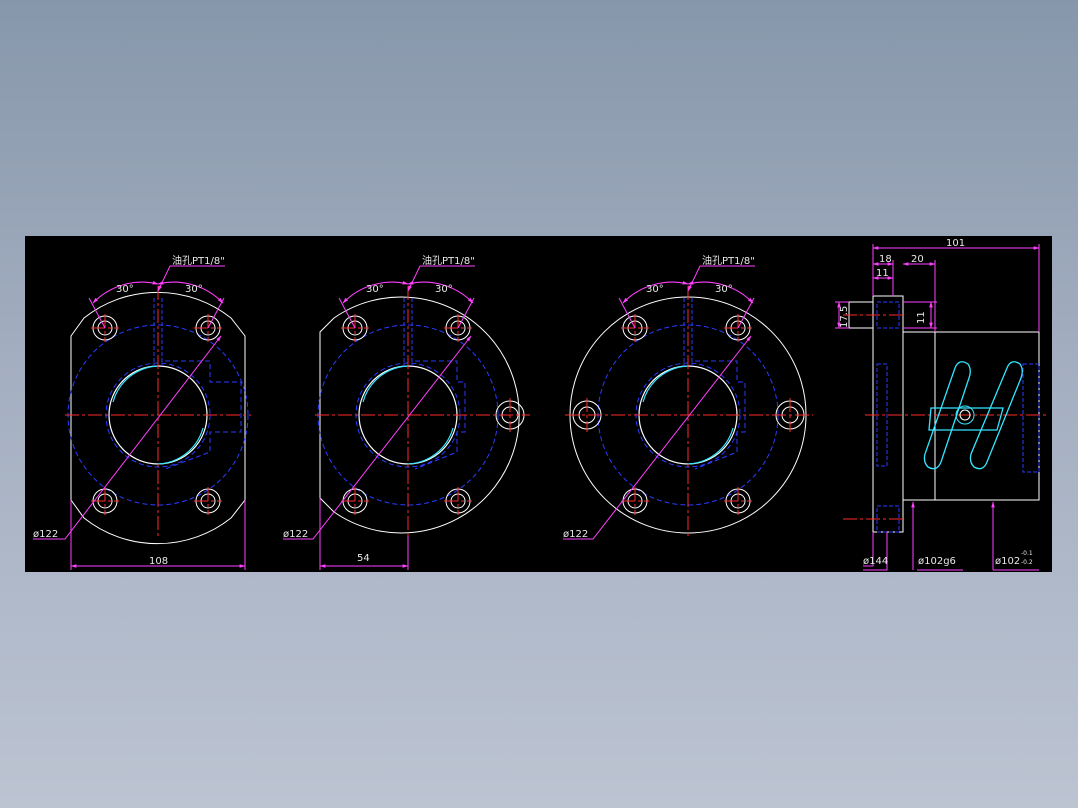  What do you see at coordinates (406, 412) in the screenshot?
I see `front-view-2: 油孔PT1/8" 30° 30° ø122 54` at bounding box center [406, 412].